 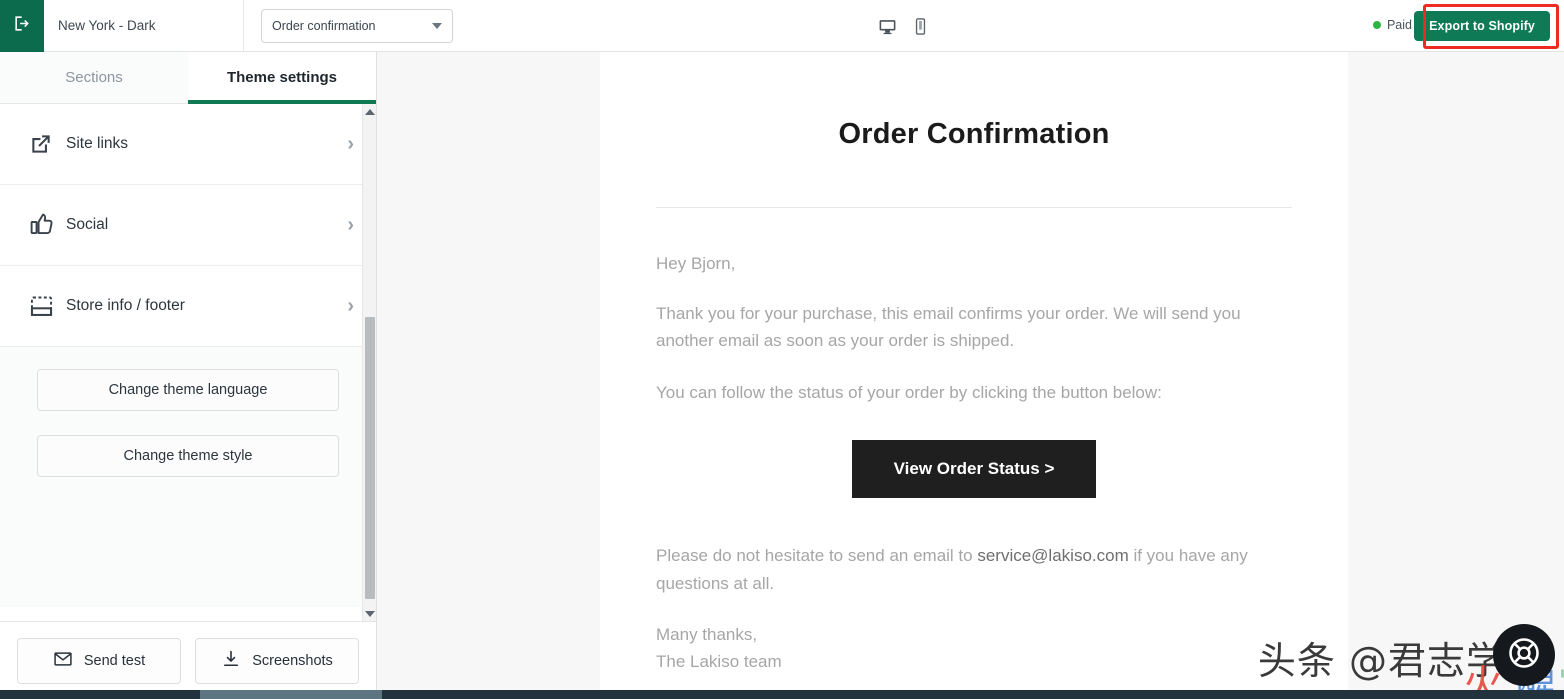 I want to click on back-button, so click(x=22, y=26).